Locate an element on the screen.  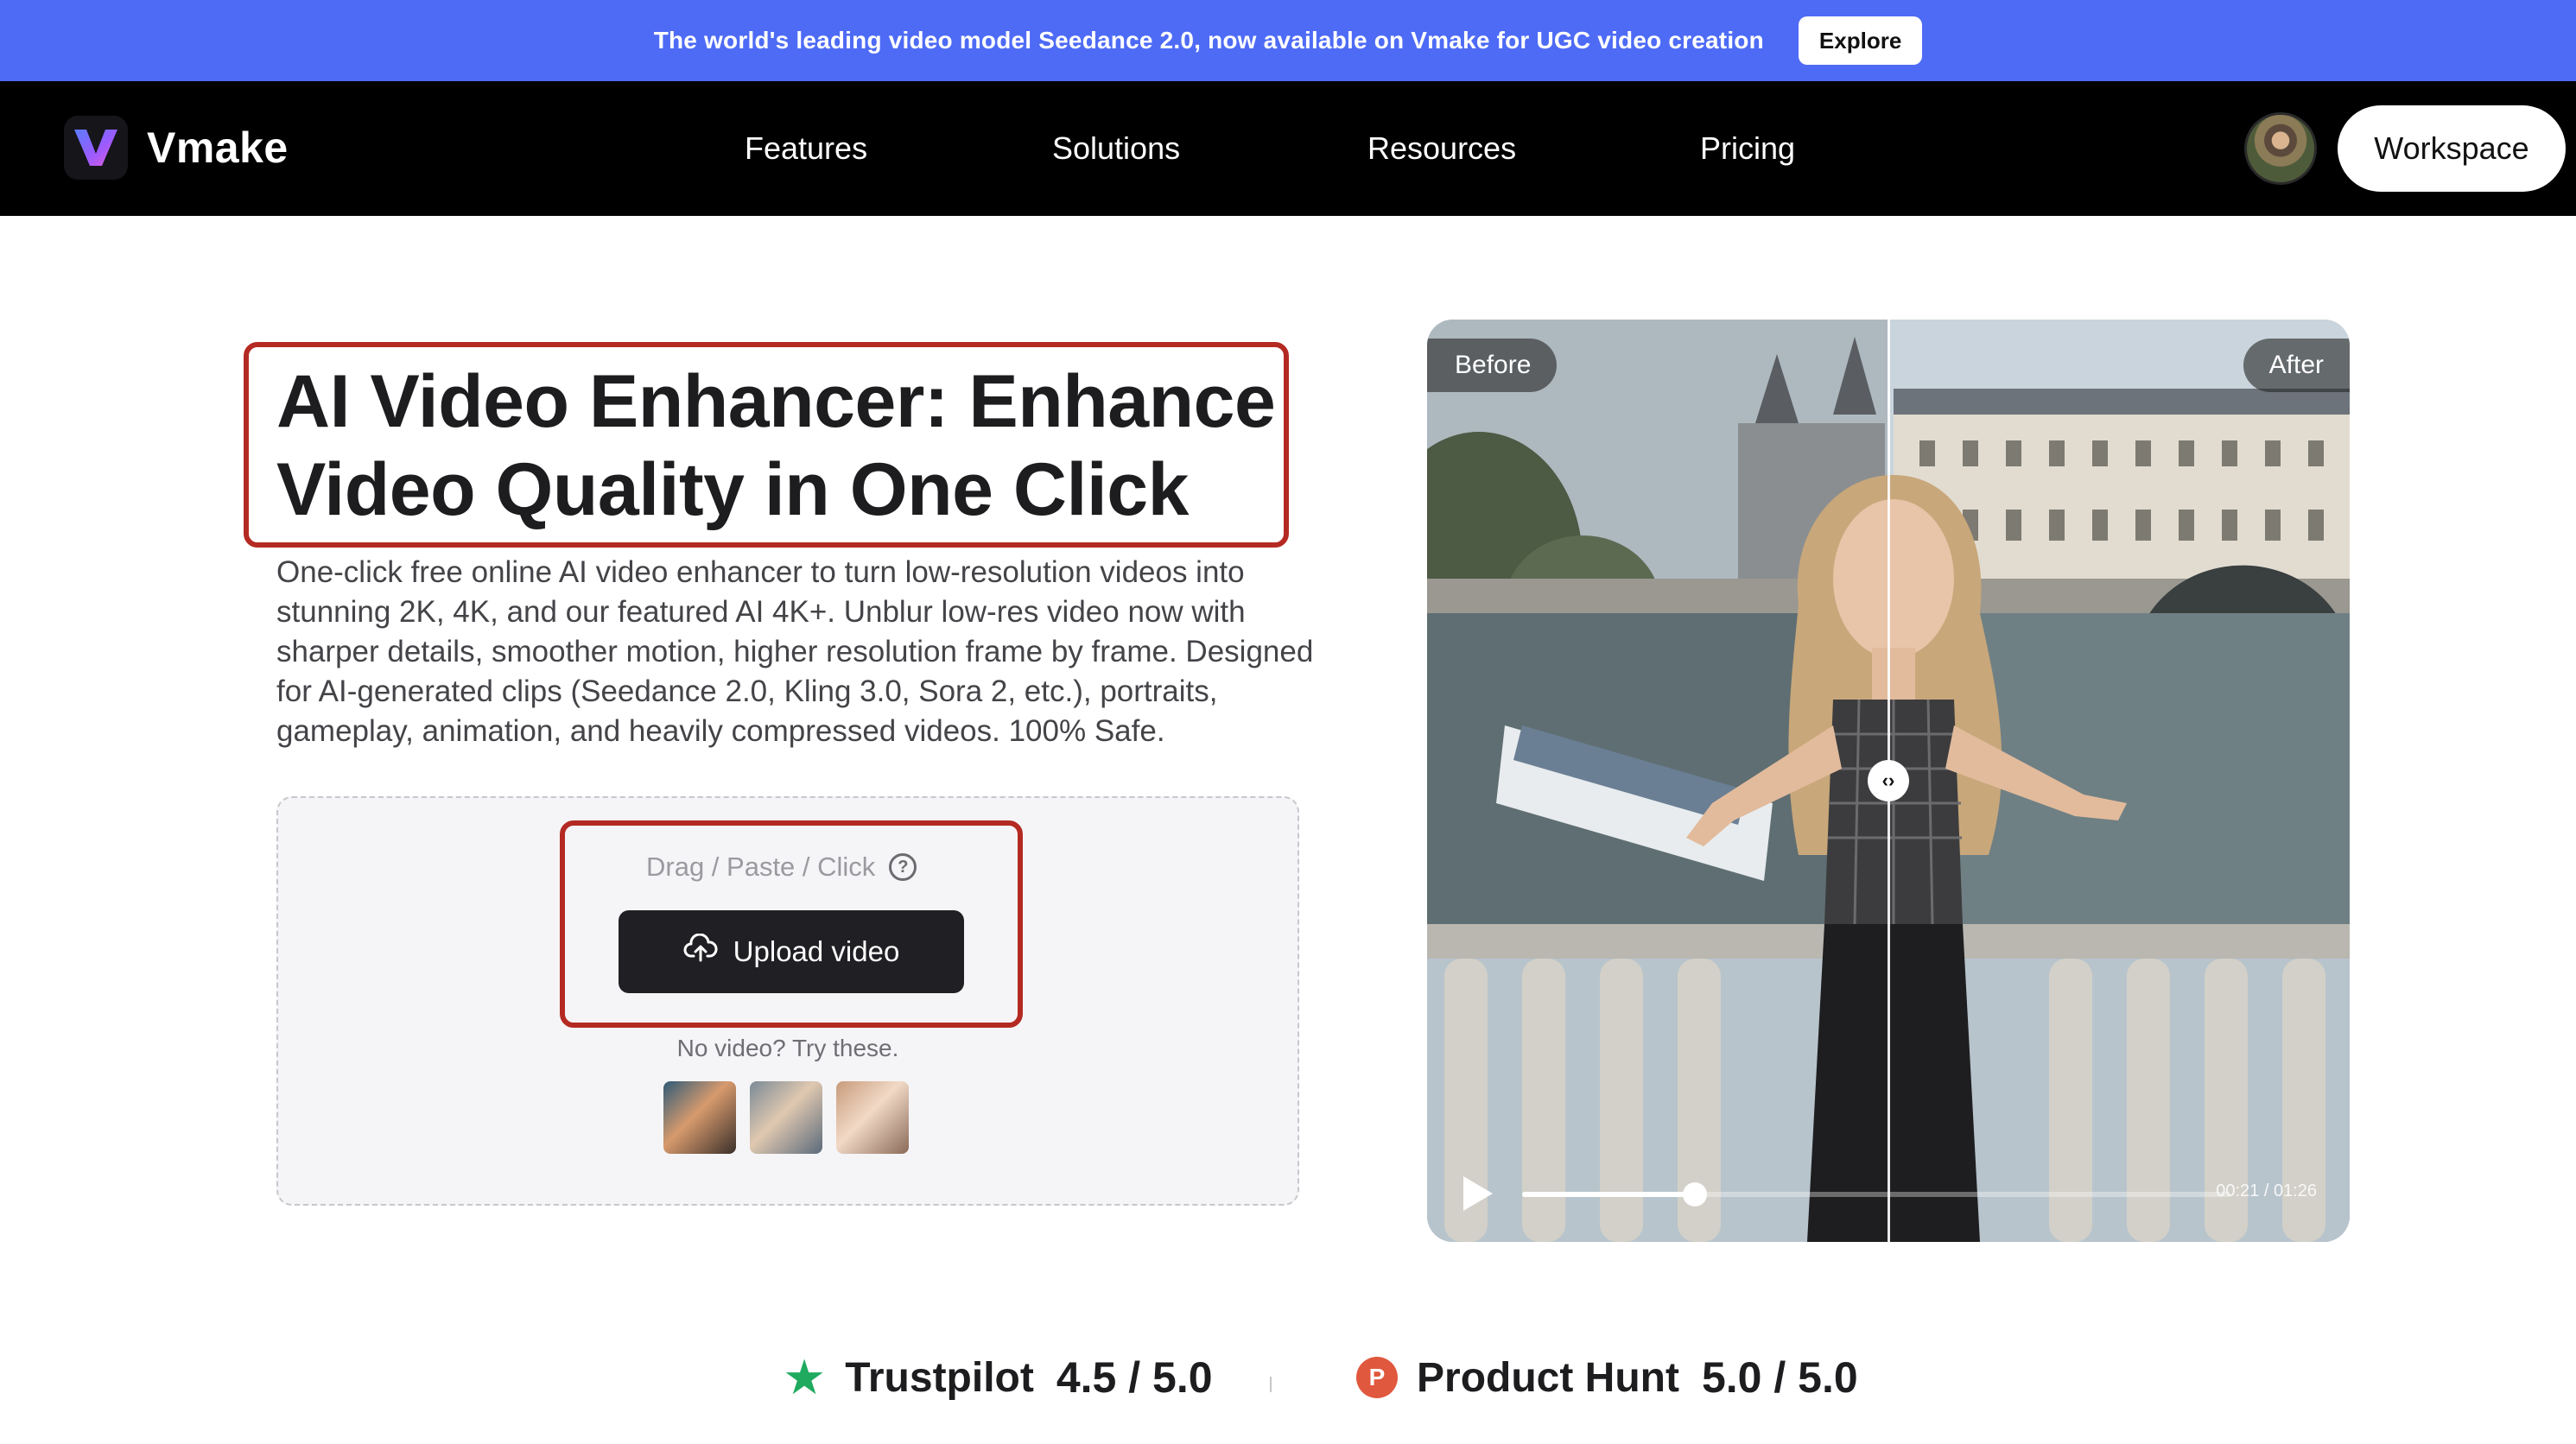
explore-button: Explore is located at coordinates (1860, 41).